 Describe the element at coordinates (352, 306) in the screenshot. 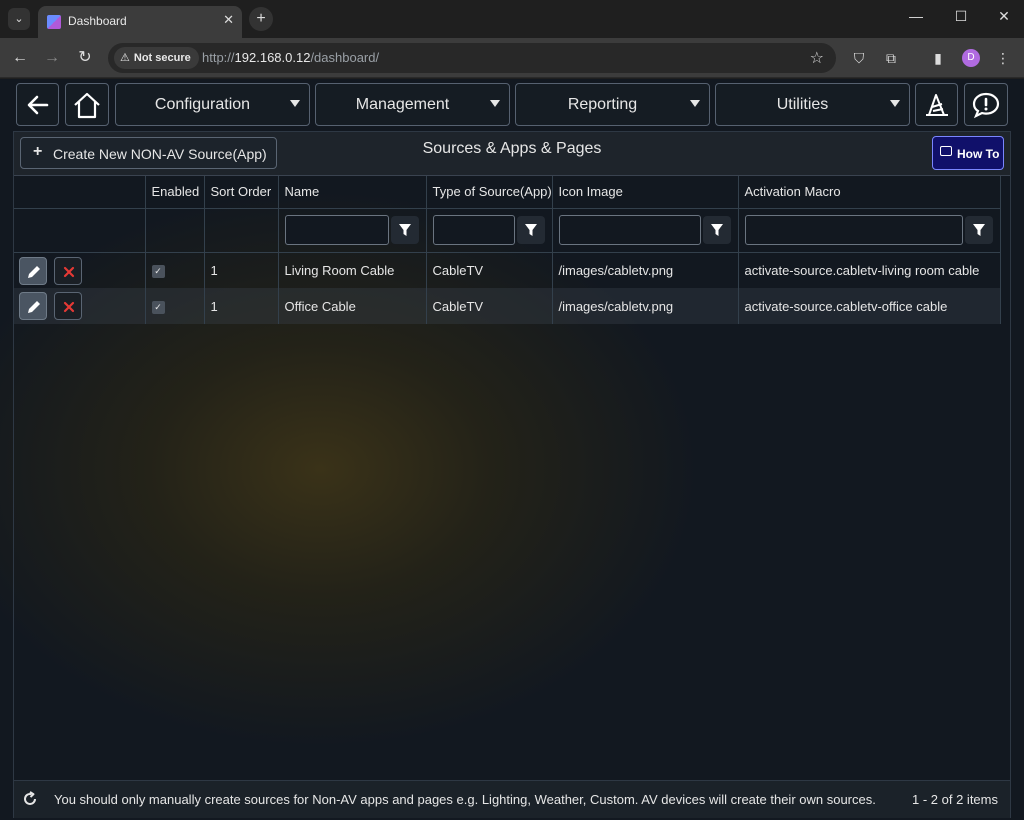

I see `name-cell: Office Cable` at that location.